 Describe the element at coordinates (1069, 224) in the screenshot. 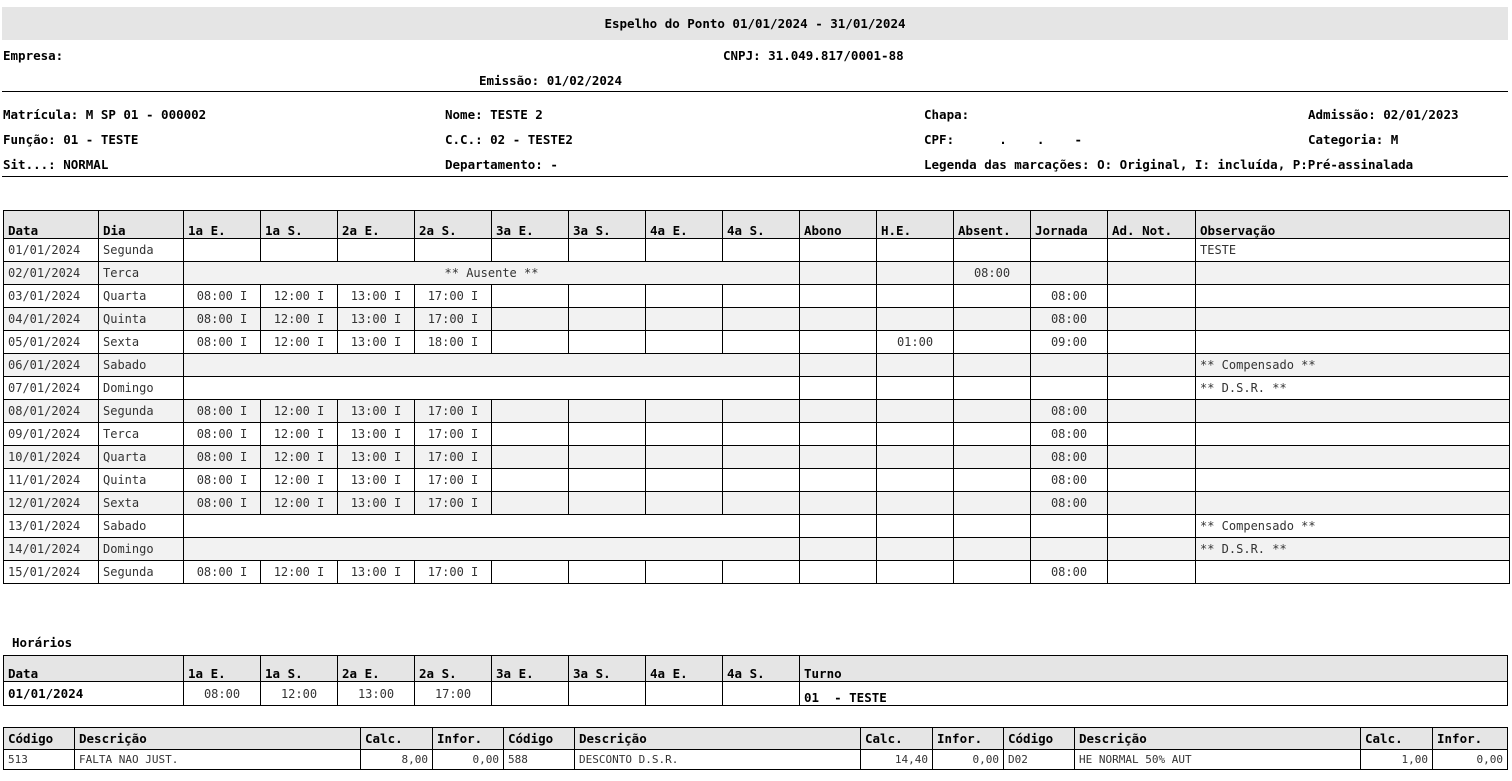

I see `column-header: Jornada` at that location.